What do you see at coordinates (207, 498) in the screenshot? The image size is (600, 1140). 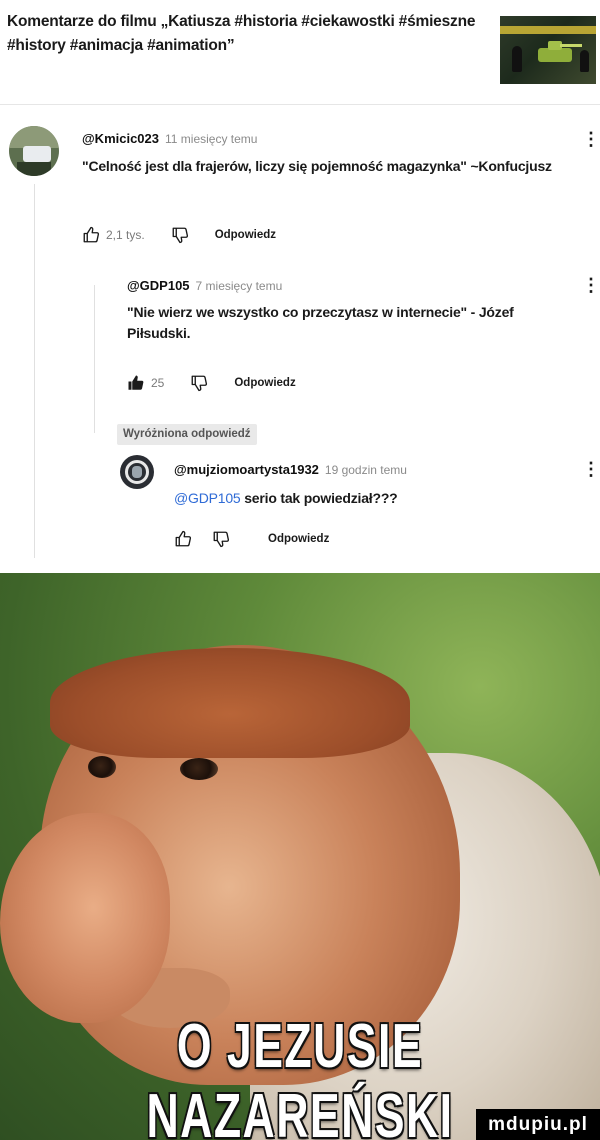 I see `user-mention: @GDP105` at bounding box center [207, 498].